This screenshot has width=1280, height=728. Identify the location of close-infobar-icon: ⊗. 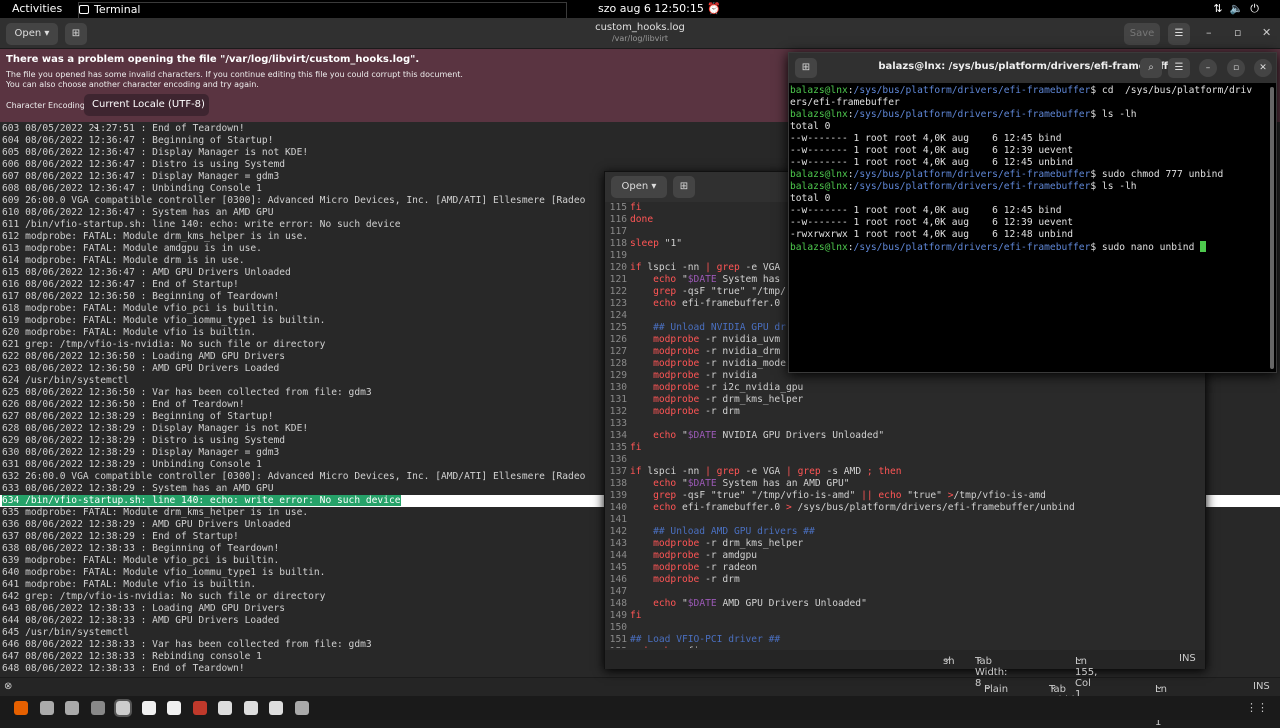
(8, 686).